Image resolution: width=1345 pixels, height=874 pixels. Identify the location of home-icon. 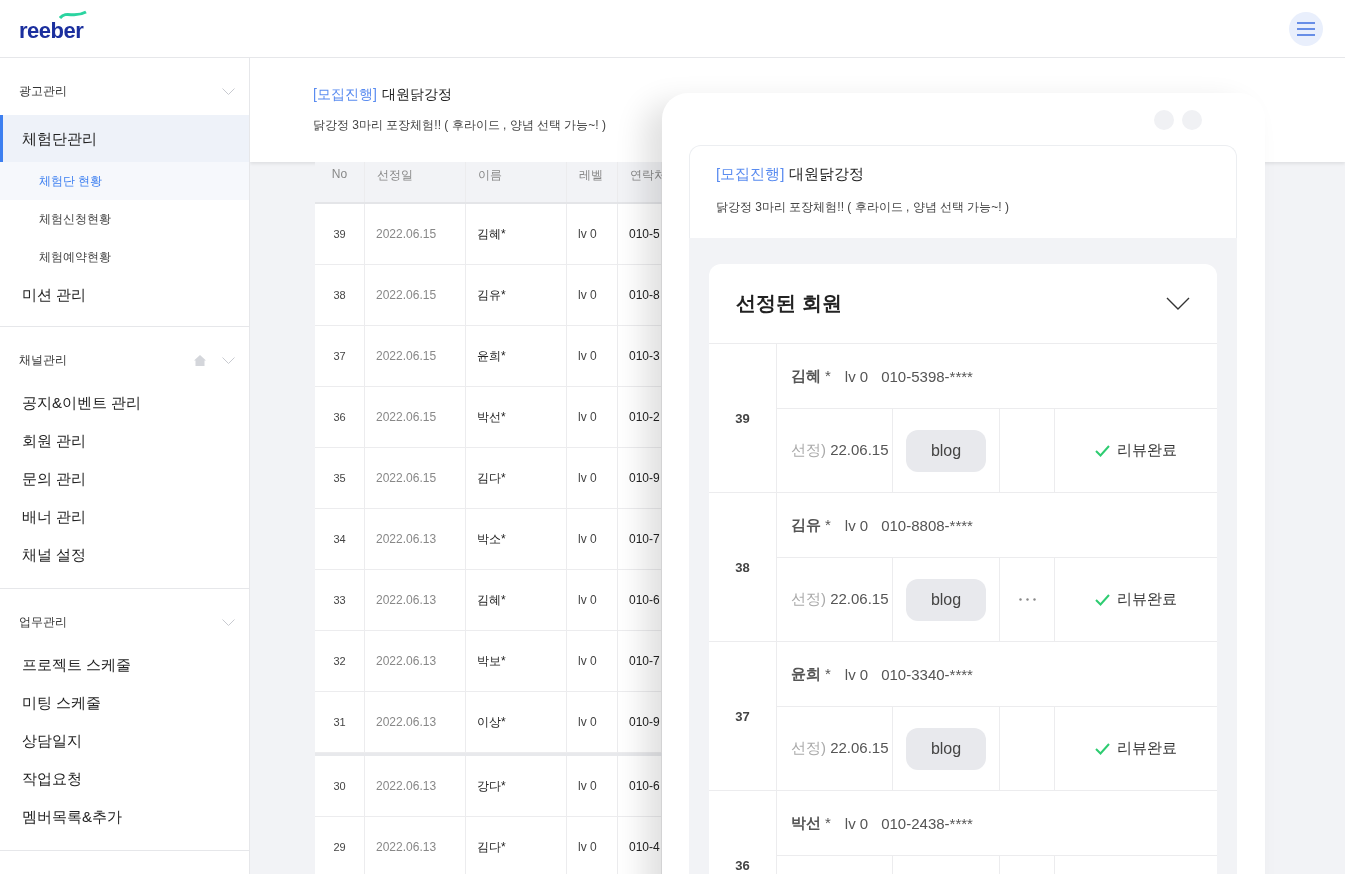
(200, 360).